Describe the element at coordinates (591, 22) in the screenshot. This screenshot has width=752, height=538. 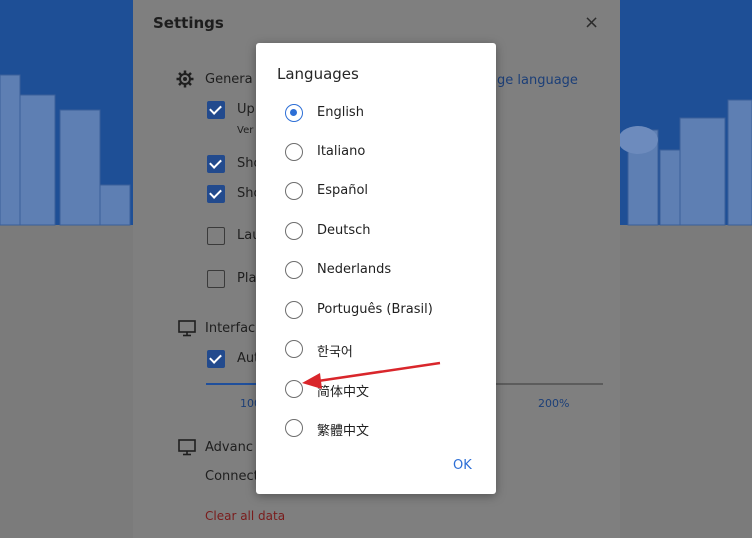
I see `close-button: ×` at that location.